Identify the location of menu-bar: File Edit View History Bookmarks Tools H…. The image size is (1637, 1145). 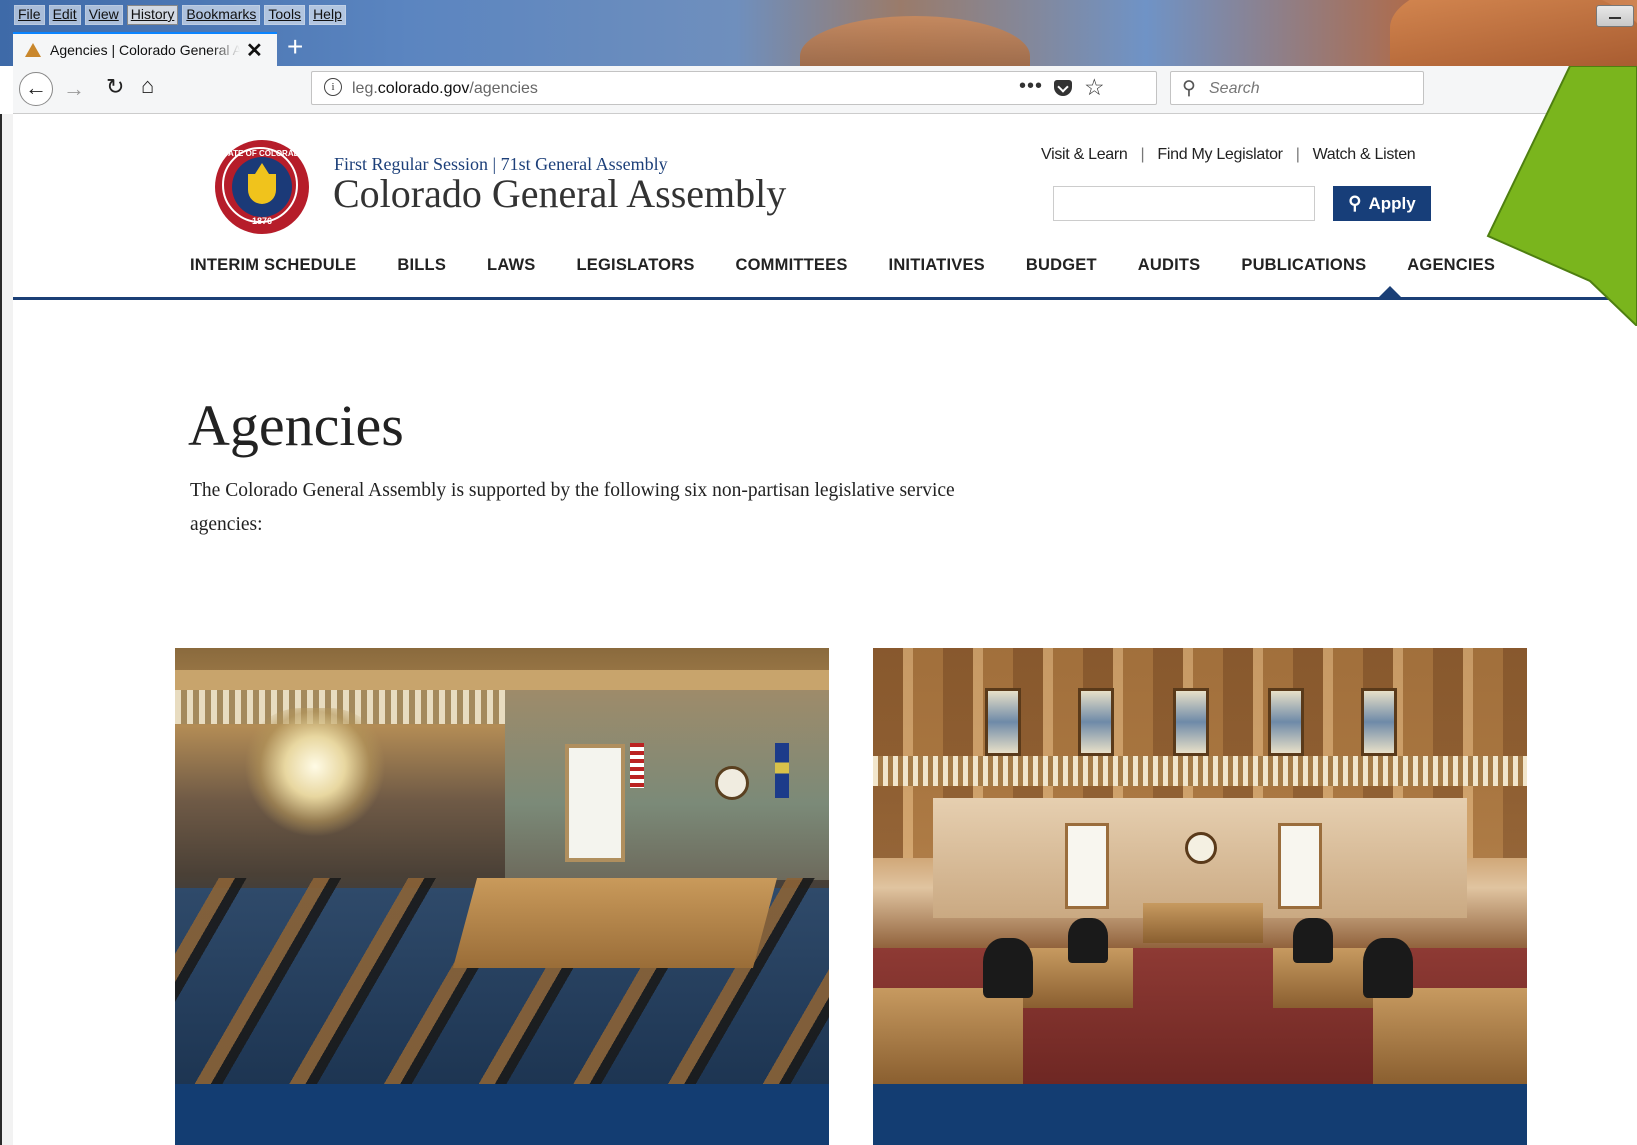
(180, 15).